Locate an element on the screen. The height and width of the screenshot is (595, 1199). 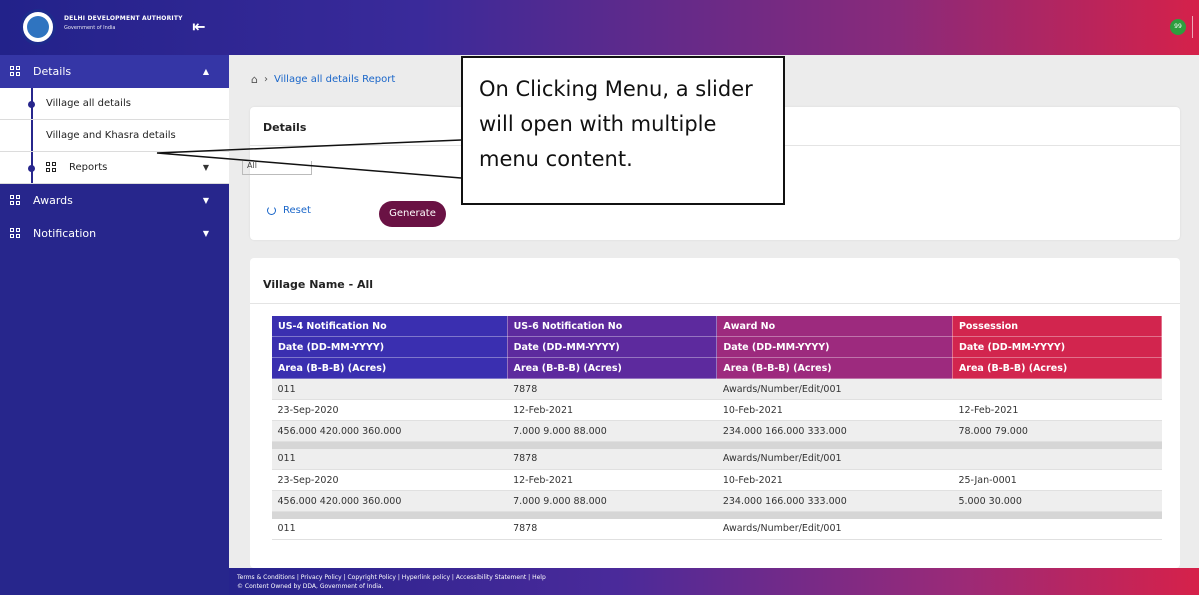
sidebar-item-awards: Awards ▼ is located at coordinates (114, 200).